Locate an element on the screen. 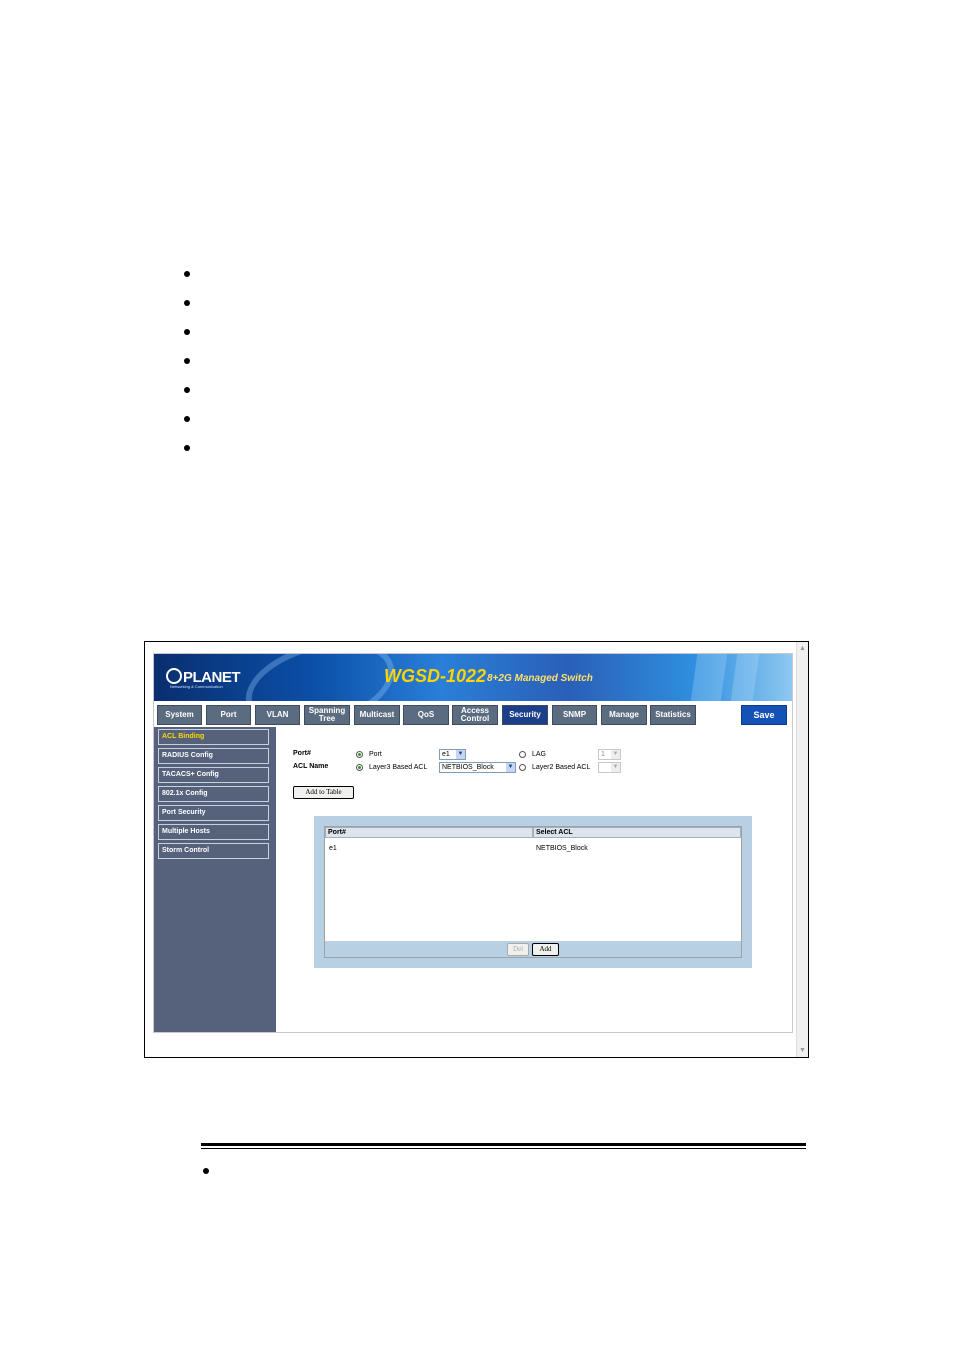 The width and height of the screenshot is (954, 1350). port-radio-label: Port is located at coordinates (375, 754).